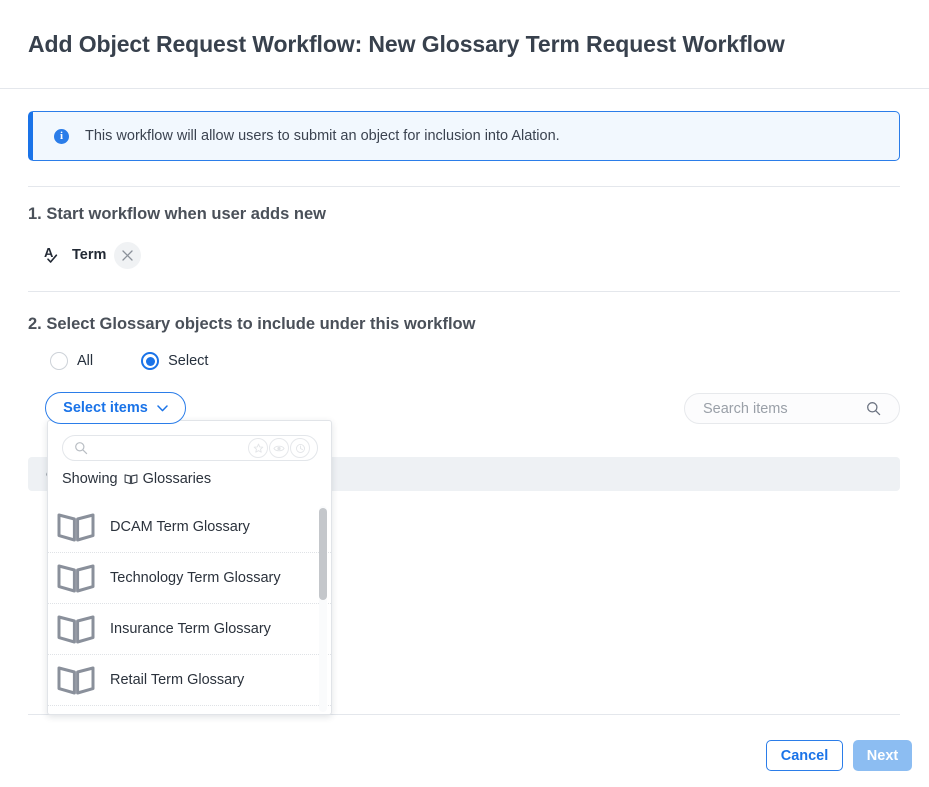  Describe the element at coordinates (162, 407) in the screenshot. I see `chevron-down-icon` at that location.